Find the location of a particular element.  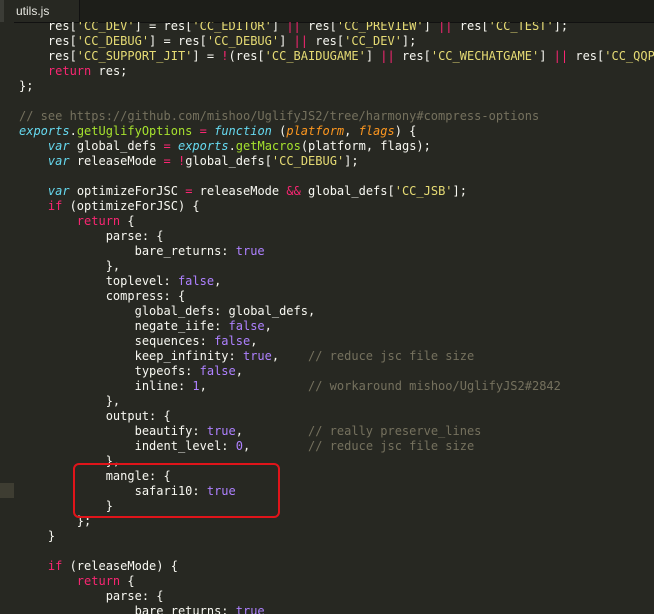

code-token: 'CC_JSB' is located at coordinates (423, 191).